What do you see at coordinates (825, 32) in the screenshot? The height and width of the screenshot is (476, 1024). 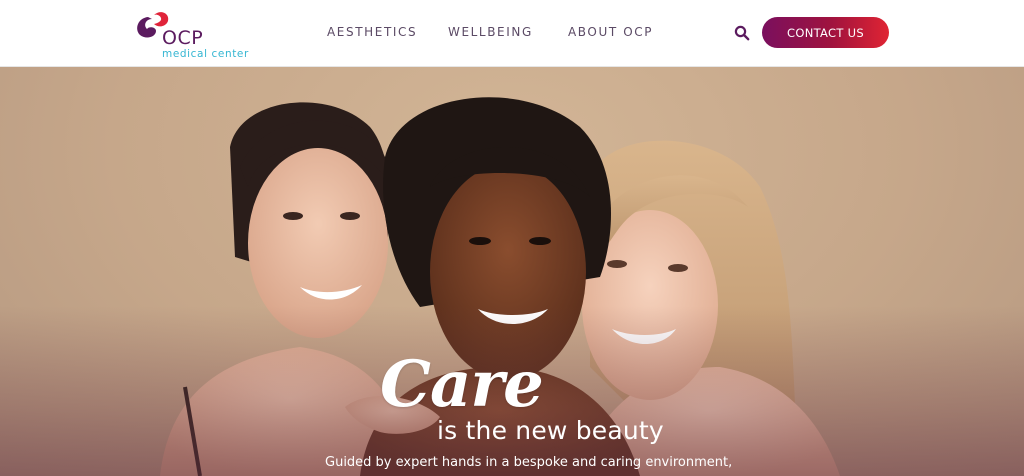 I see `contact-us-button: CONTACT US` at bounding box center [825, 32].